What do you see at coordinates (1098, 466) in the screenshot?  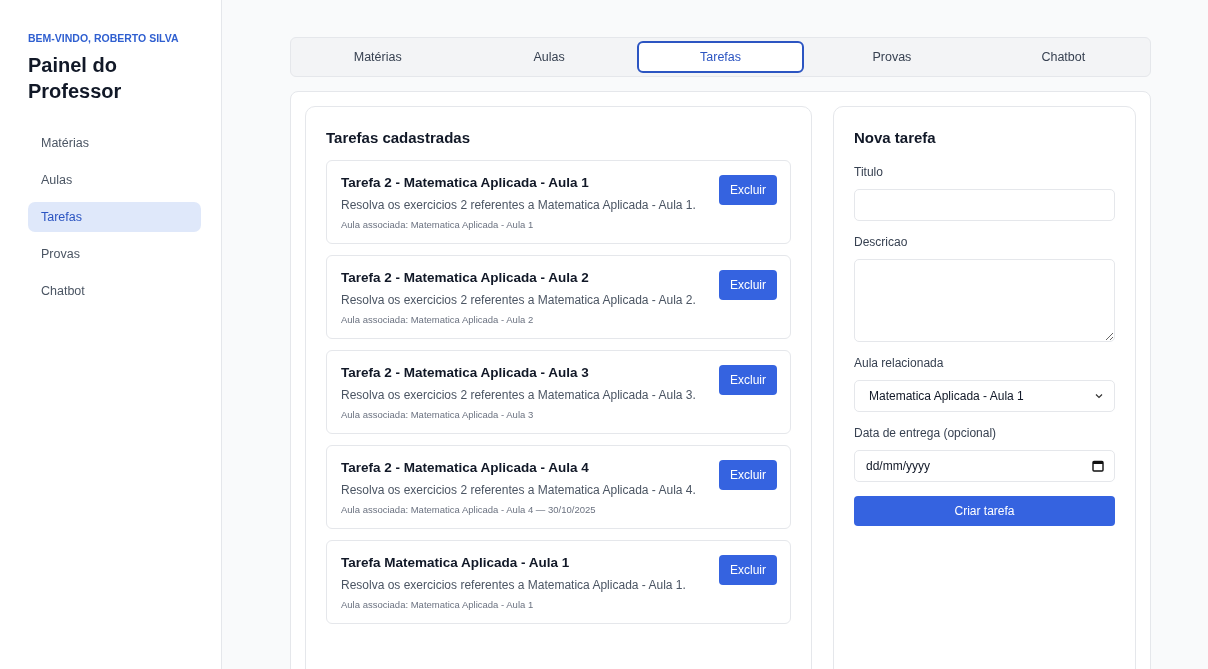 I see `calendar-icon` at bounding box center [1098, 466].